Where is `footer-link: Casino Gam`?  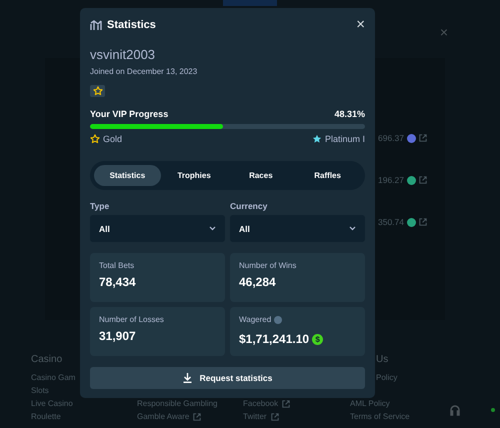 footer-link: Casino Gam is located at coordinates (53, 378).